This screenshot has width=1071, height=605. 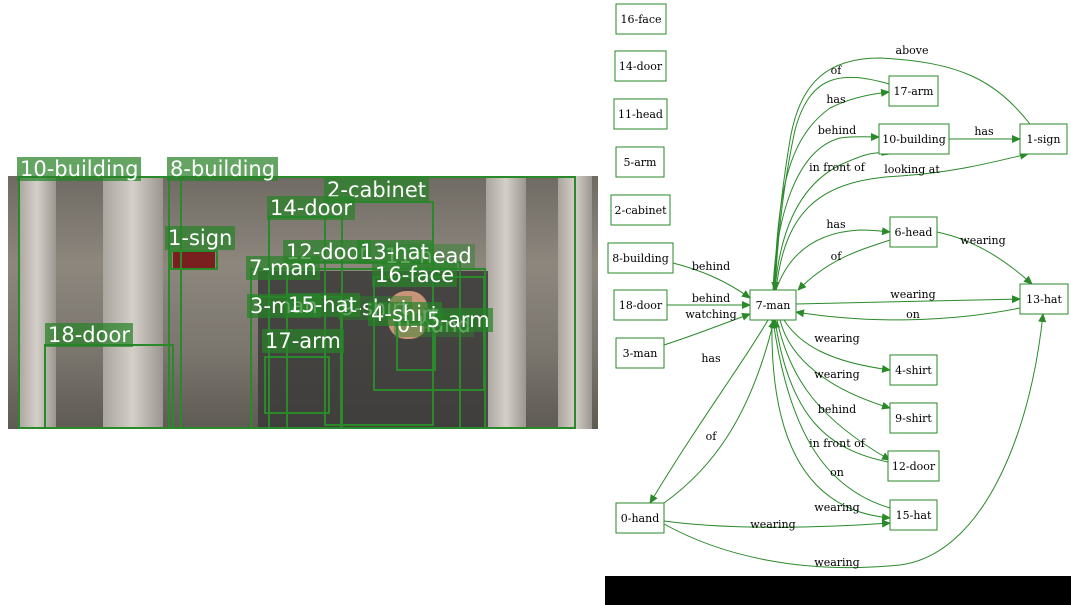 I want to click on node-label-14-door: 14-door, so click(x=641, y=66).